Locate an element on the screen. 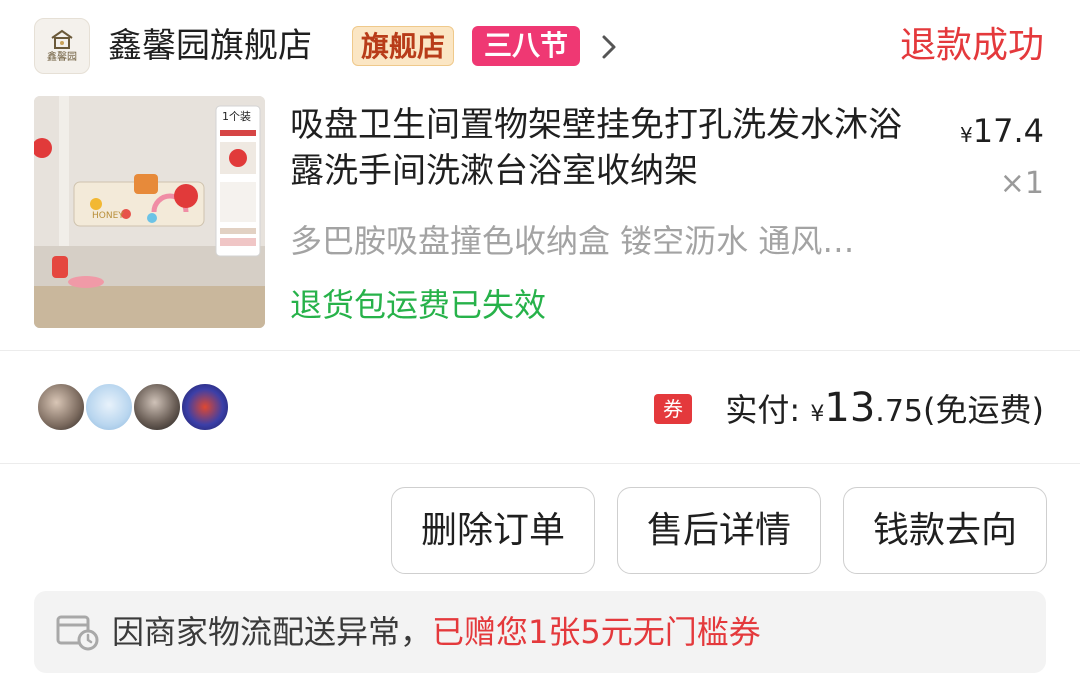  product-tag-label: HONEY is located at coordinates (108, 216).